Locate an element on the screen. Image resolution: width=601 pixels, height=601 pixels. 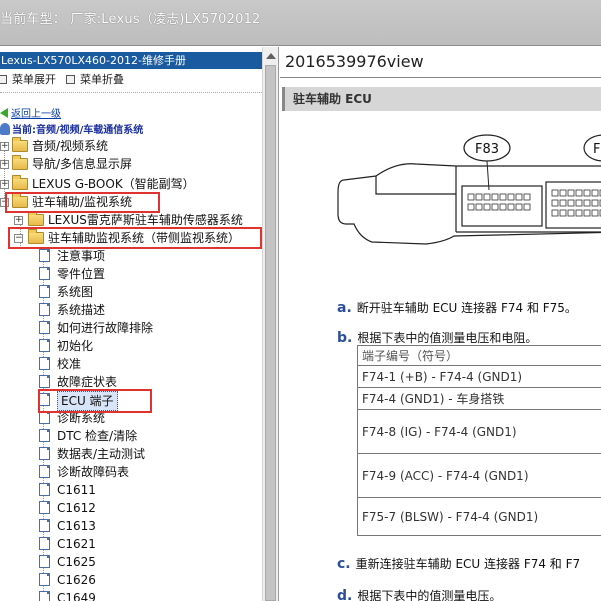
table-cell: F74-8 (IG) - F74-4 (GND1) is located at coordinates (479, 431).